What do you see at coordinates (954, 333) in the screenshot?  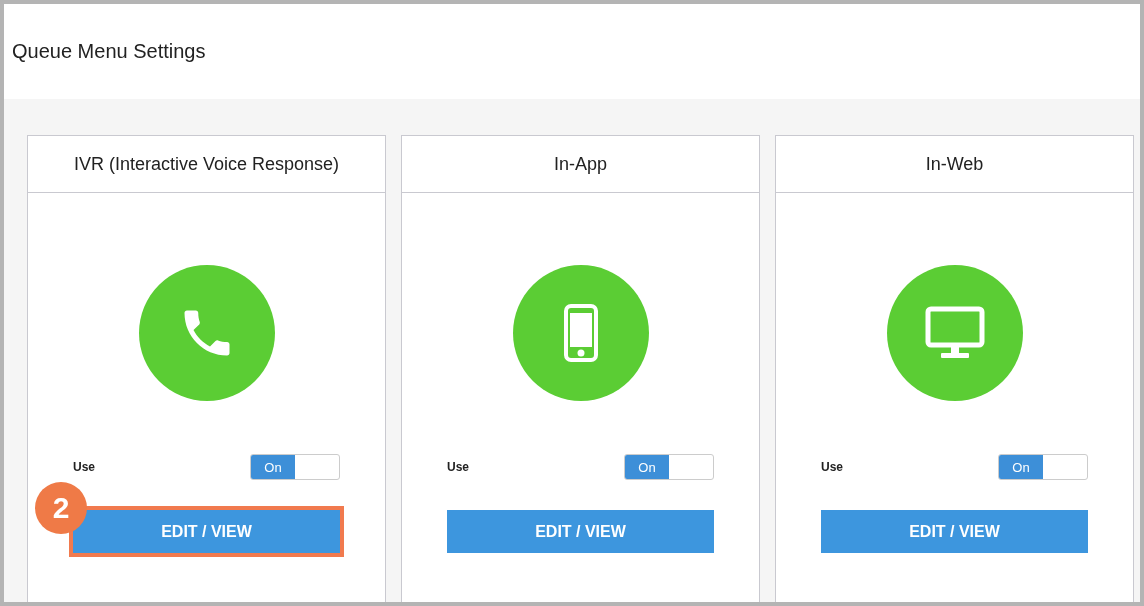 I see `monitor-icon` at bounding box center [954, 333].